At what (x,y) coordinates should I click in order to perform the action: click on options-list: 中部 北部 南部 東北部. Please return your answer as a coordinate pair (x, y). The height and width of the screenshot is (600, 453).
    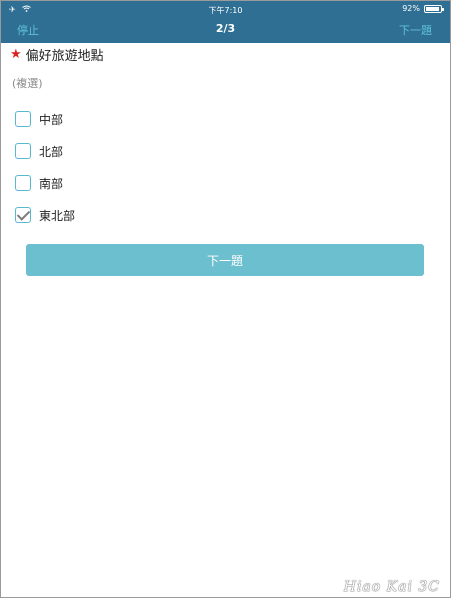
    Looking at the image, I should click on (165, 167).